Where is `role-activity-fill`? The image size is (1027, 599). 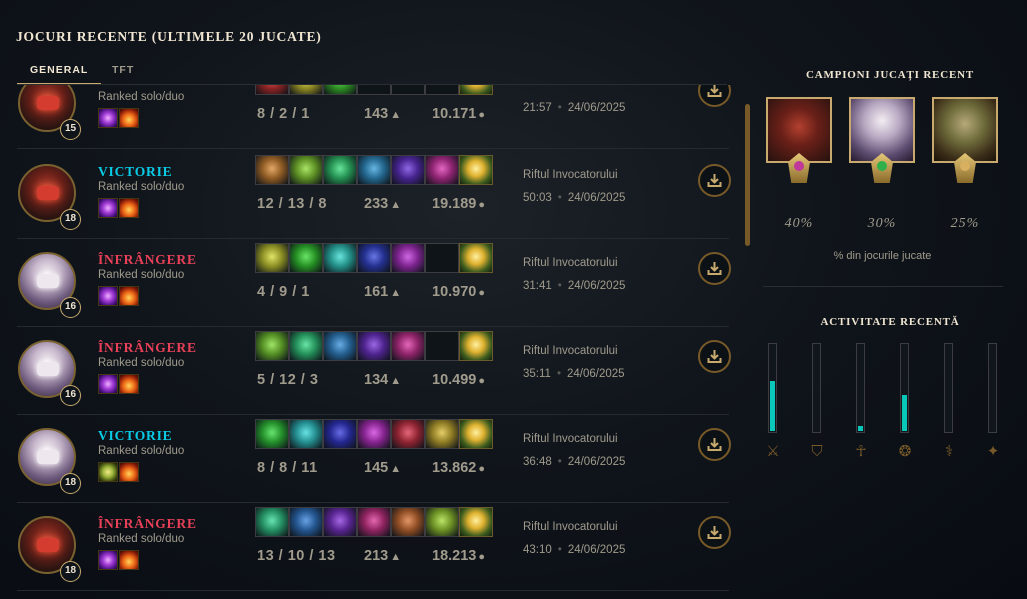
role-activity-fill is located at coordinates (860, 428).